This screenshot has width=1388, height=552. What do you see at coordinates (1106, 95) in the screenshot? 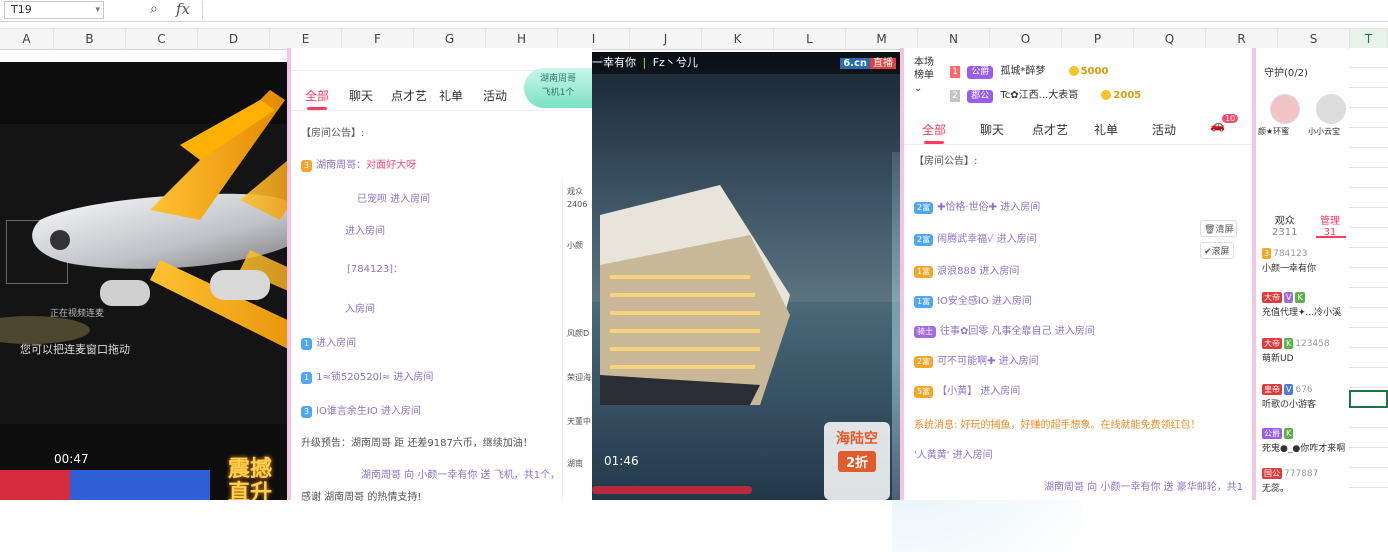
I see `coin-icon` at bounding box center [1106, 95].